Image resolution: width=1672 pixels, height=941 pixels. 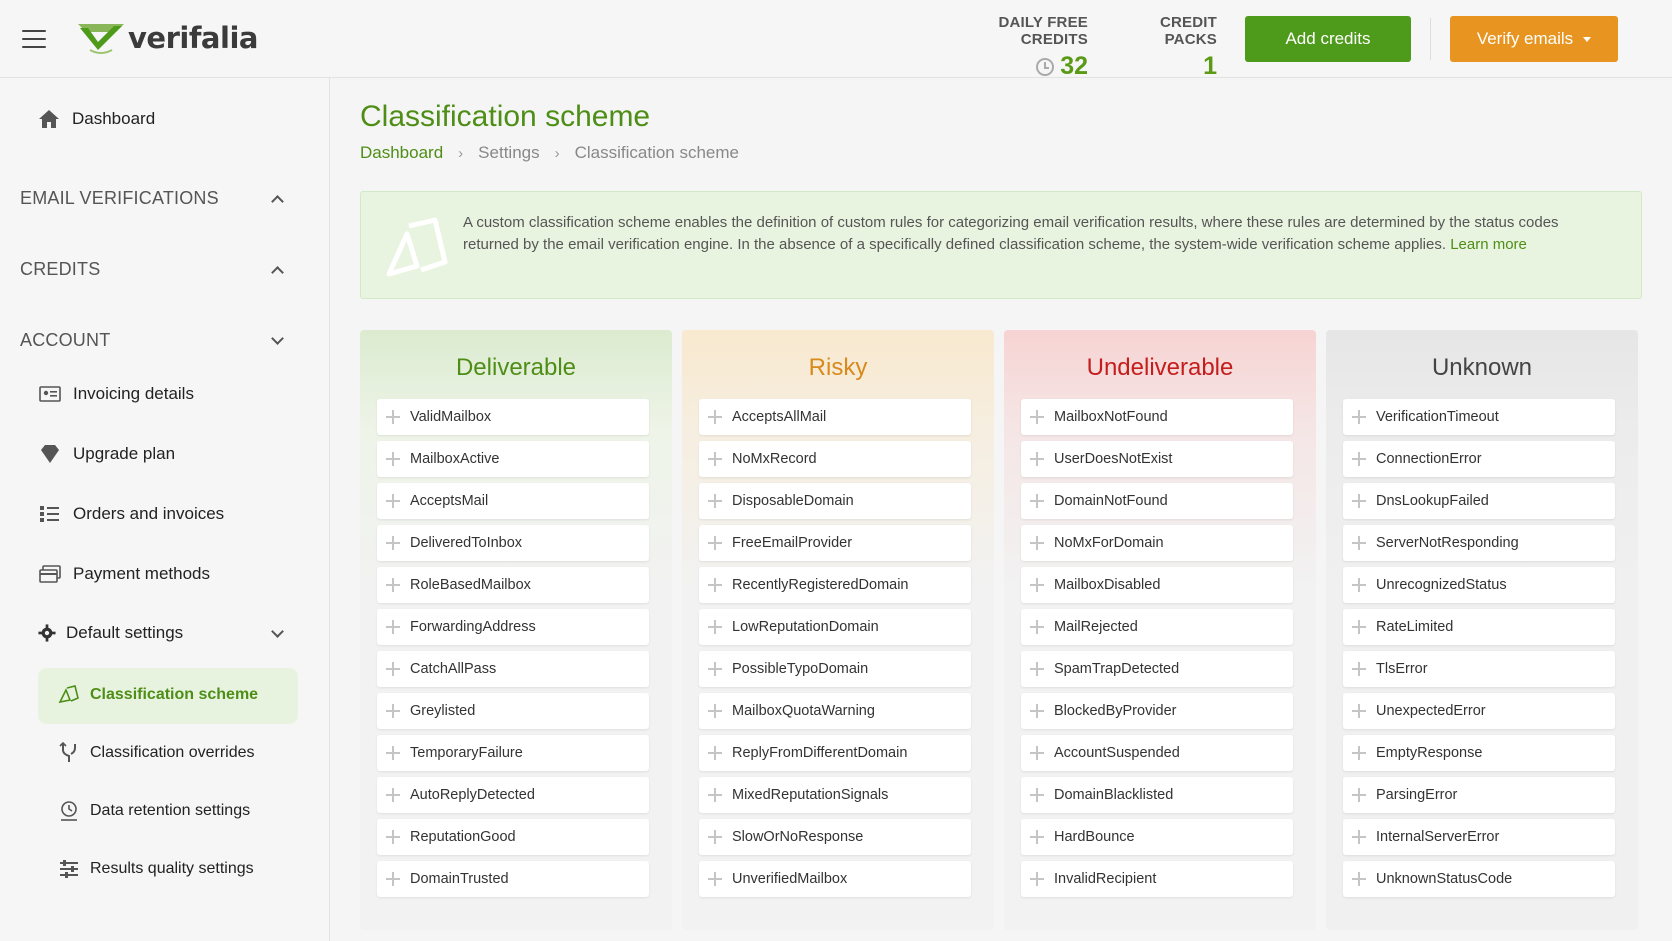 I want to click on status-code-card: DisposableDomain, so click(x=835, y=501).